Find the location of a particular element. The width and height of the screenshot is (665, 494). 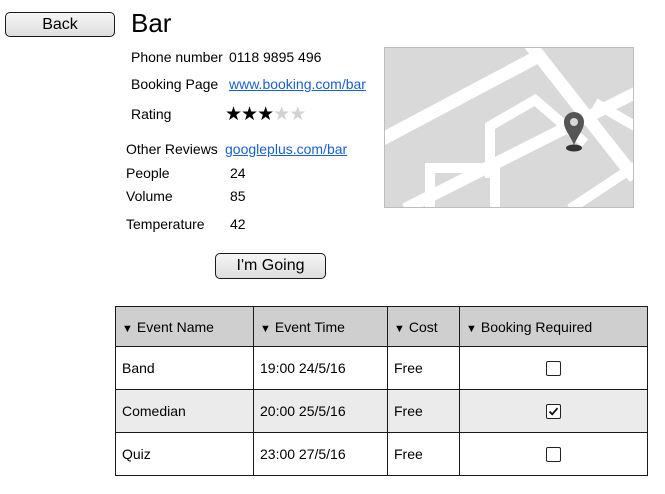

table-row: Quiz 23:00 27/5/16 Free is located at coordinates (381, 454).